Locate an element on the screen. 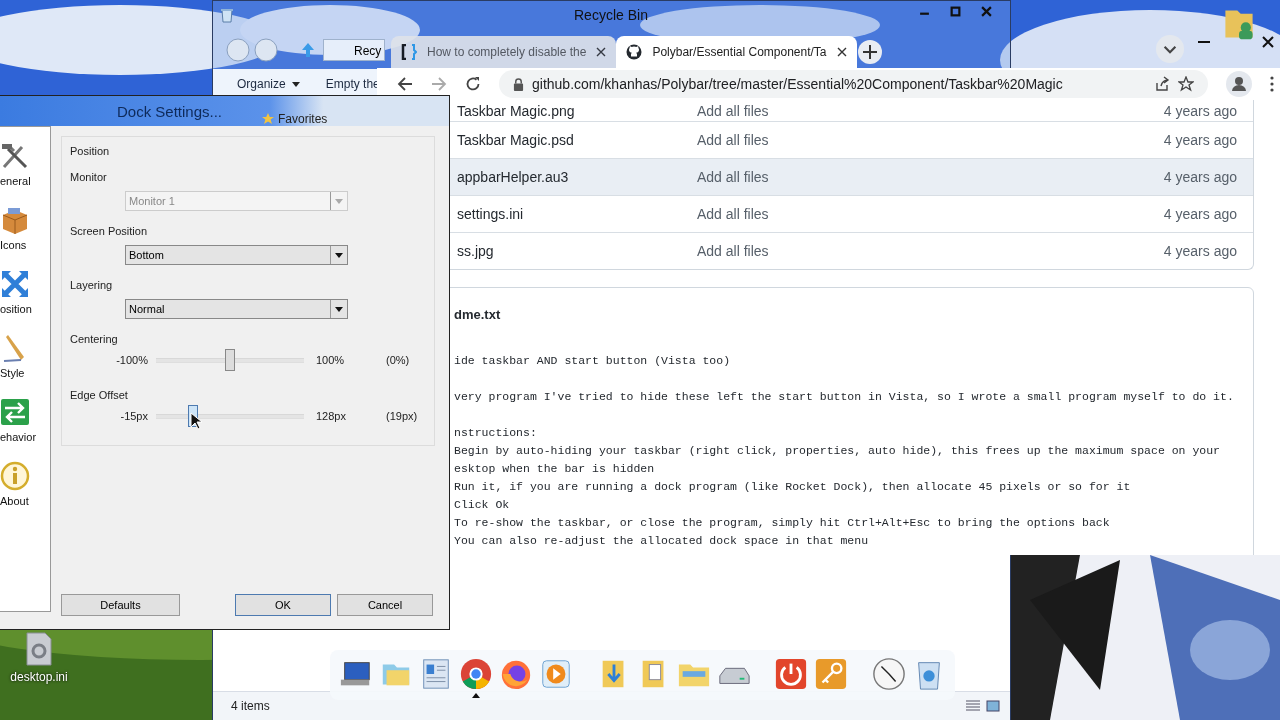 The height and width of the screenshot is (720, 1280). field-label: Monitor is located at coordinates (89, 177).